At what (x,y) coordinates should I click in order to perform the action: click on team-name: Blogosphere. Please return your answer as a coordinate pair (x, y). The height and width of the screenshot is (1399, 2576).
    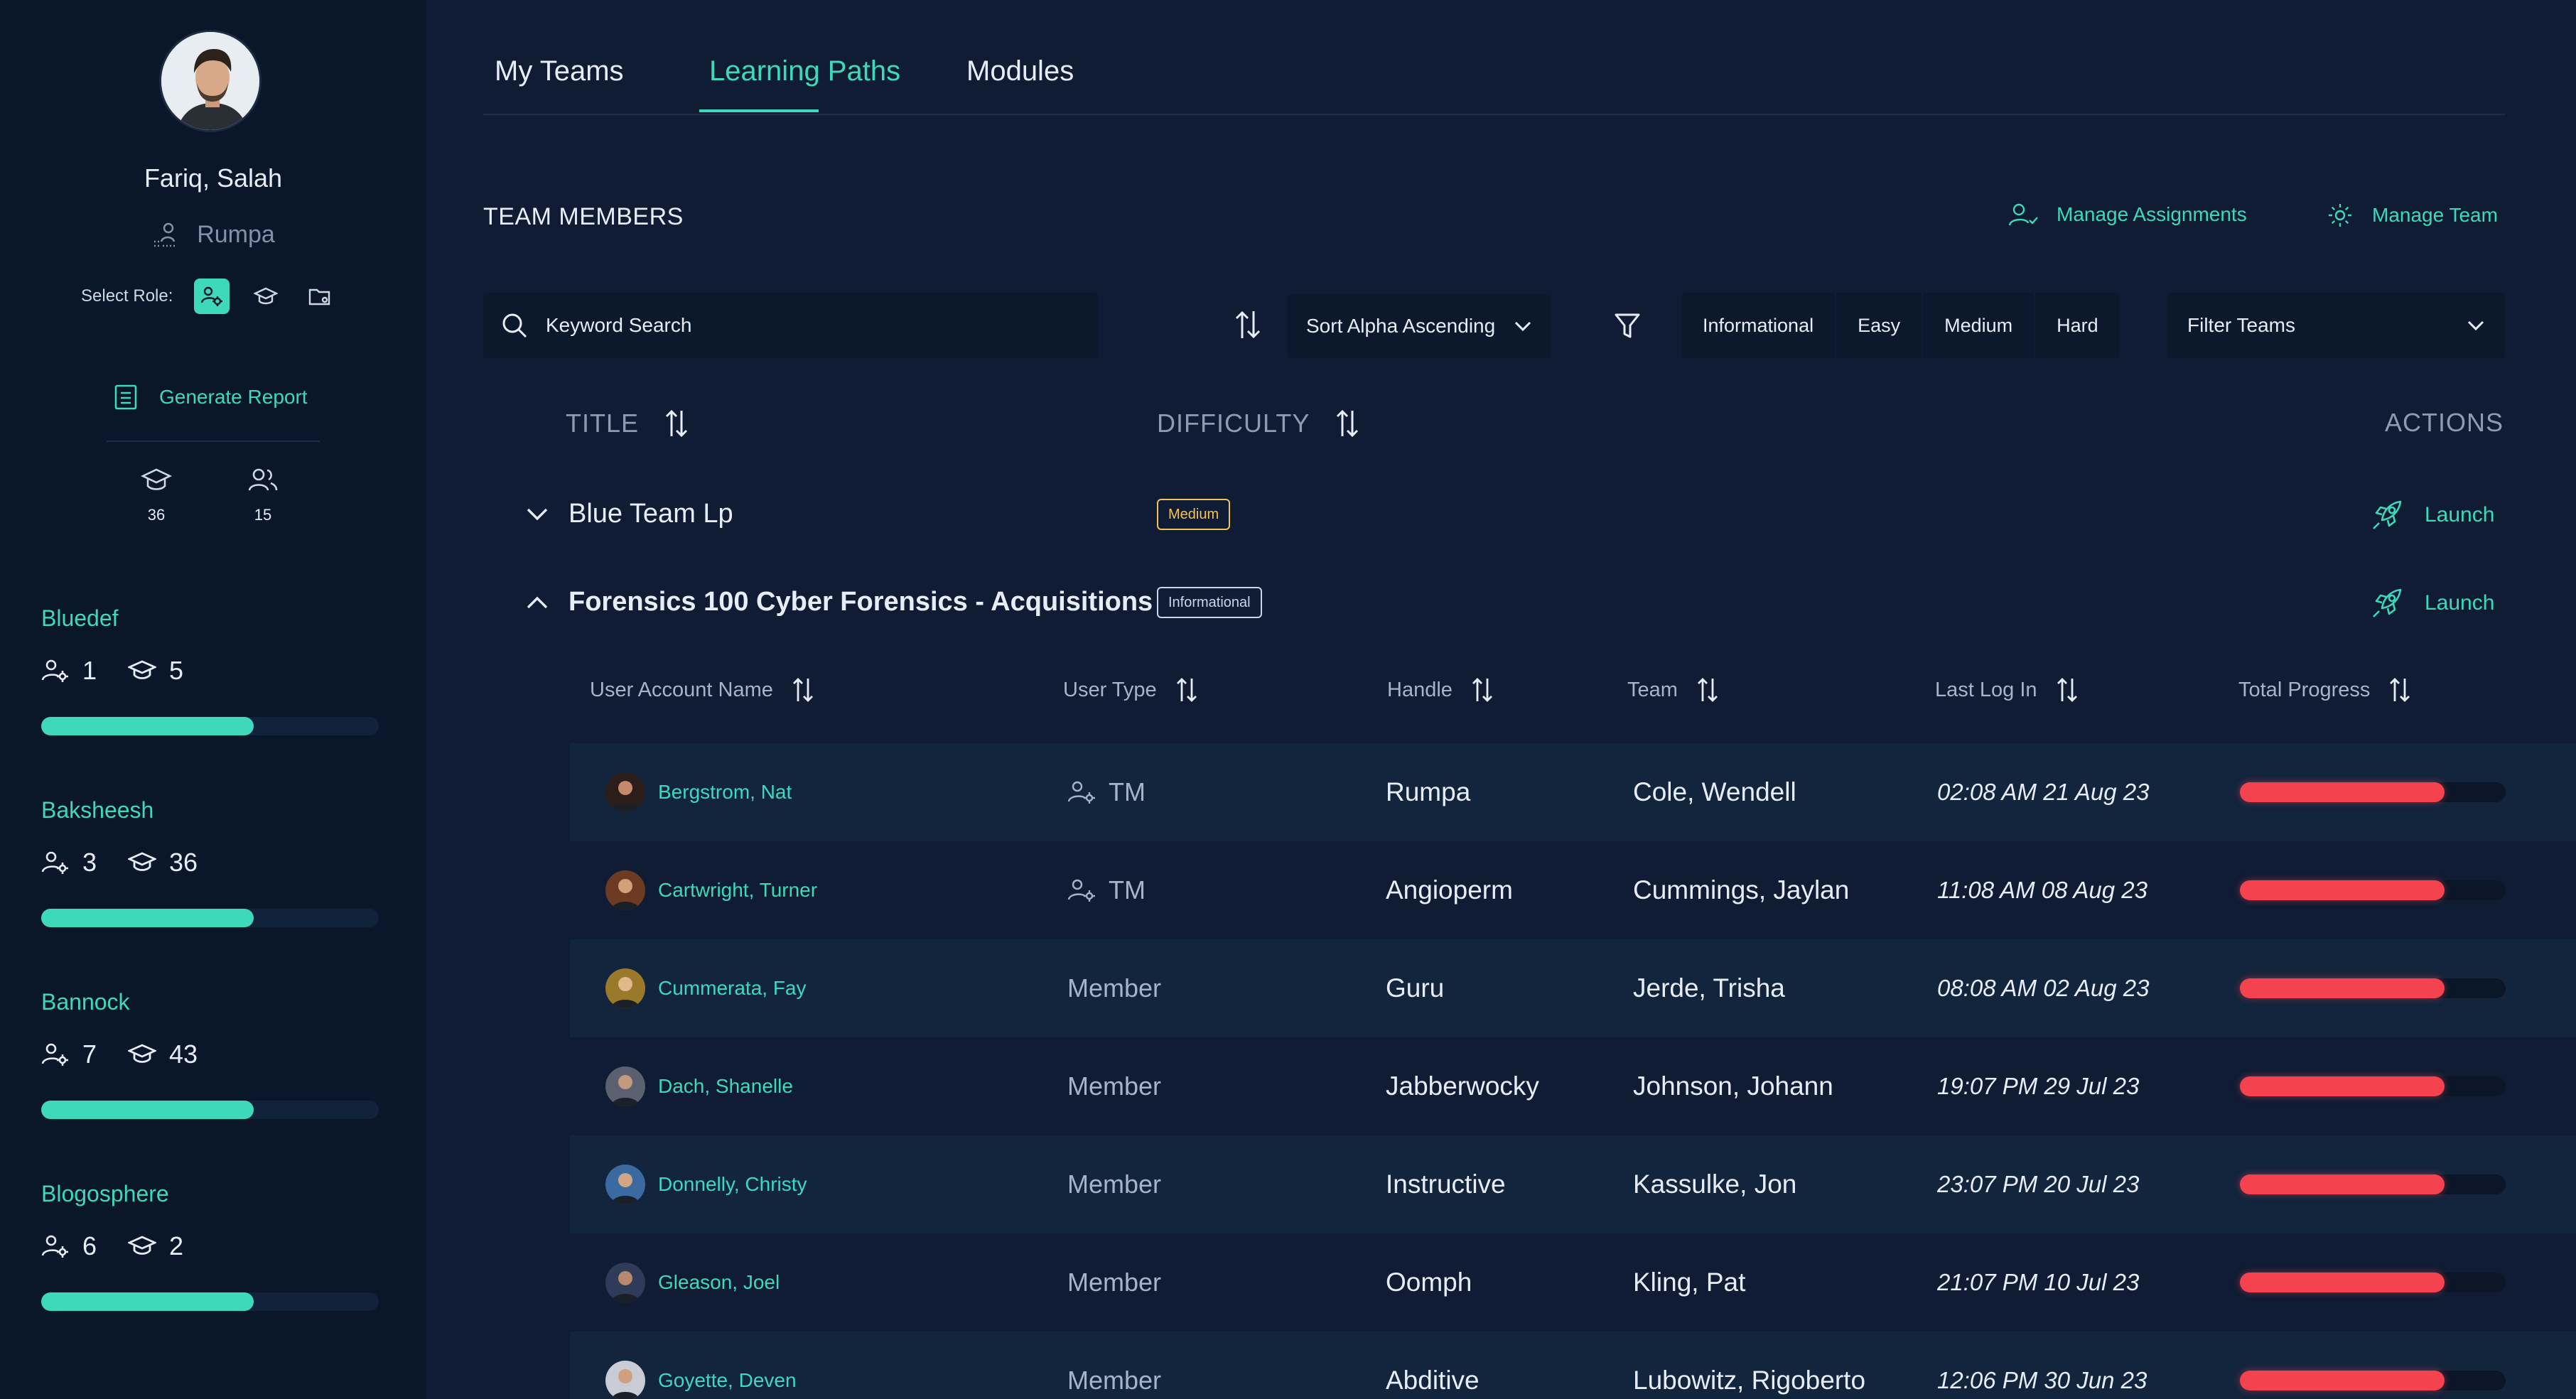
    Looking at the image, I should click on (210, 1194).